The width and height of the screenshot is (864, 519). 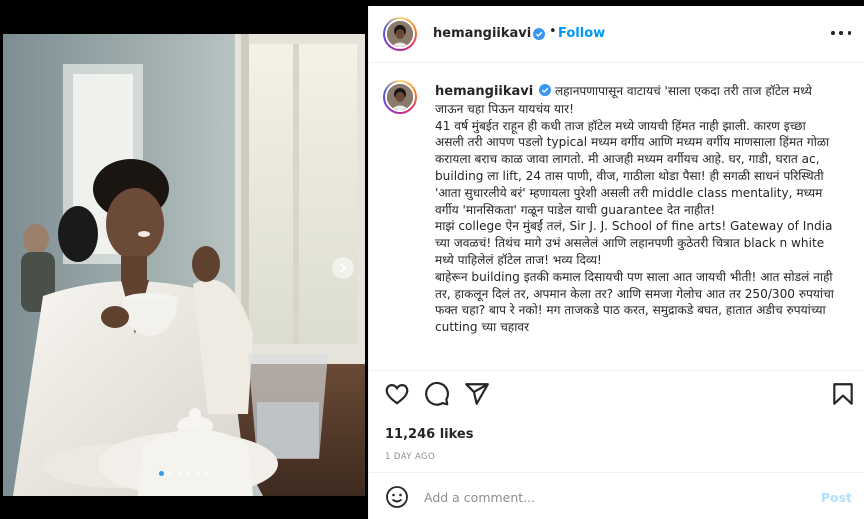 What do you see at coordinates (482, 33) in the screenshot?
I see `username-link: hemangiikavi` at bounding box center [482, 33].